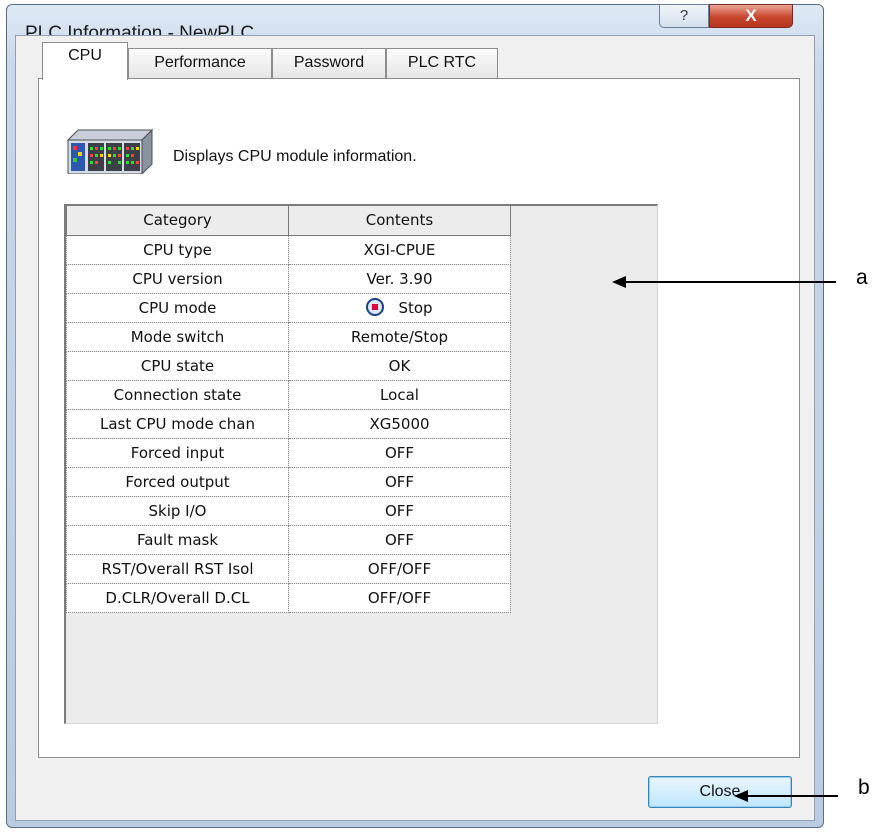 The width and height of the screenshot is (884, 832). I want to click on row-category: CPU mode, so click(177, 307).